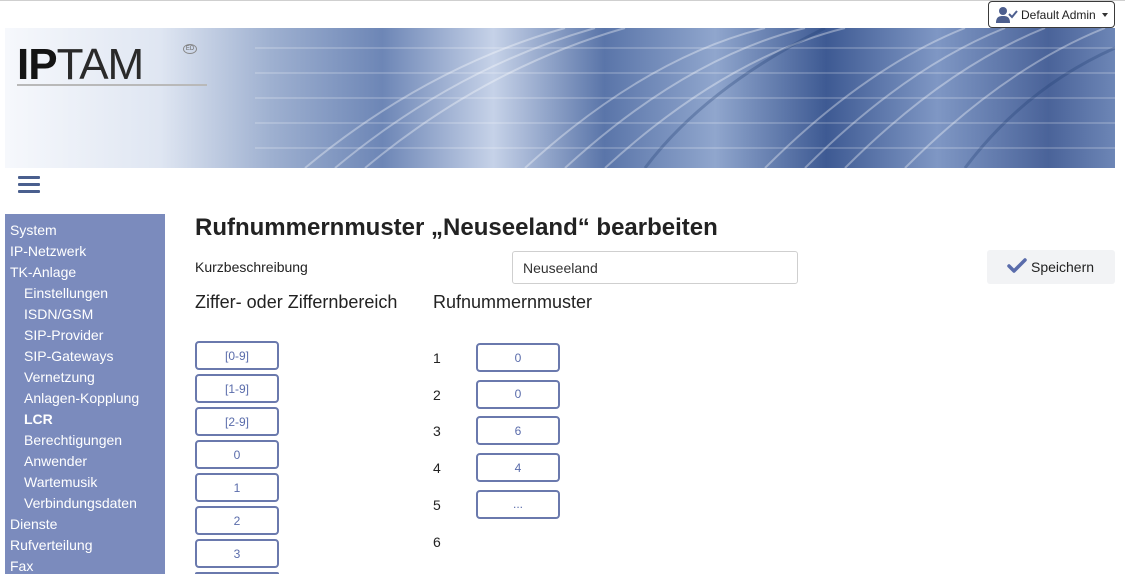 The width and height of the screenshot is (1125, 574). I want to click on save-button: Speichern, so click(1051, 267).